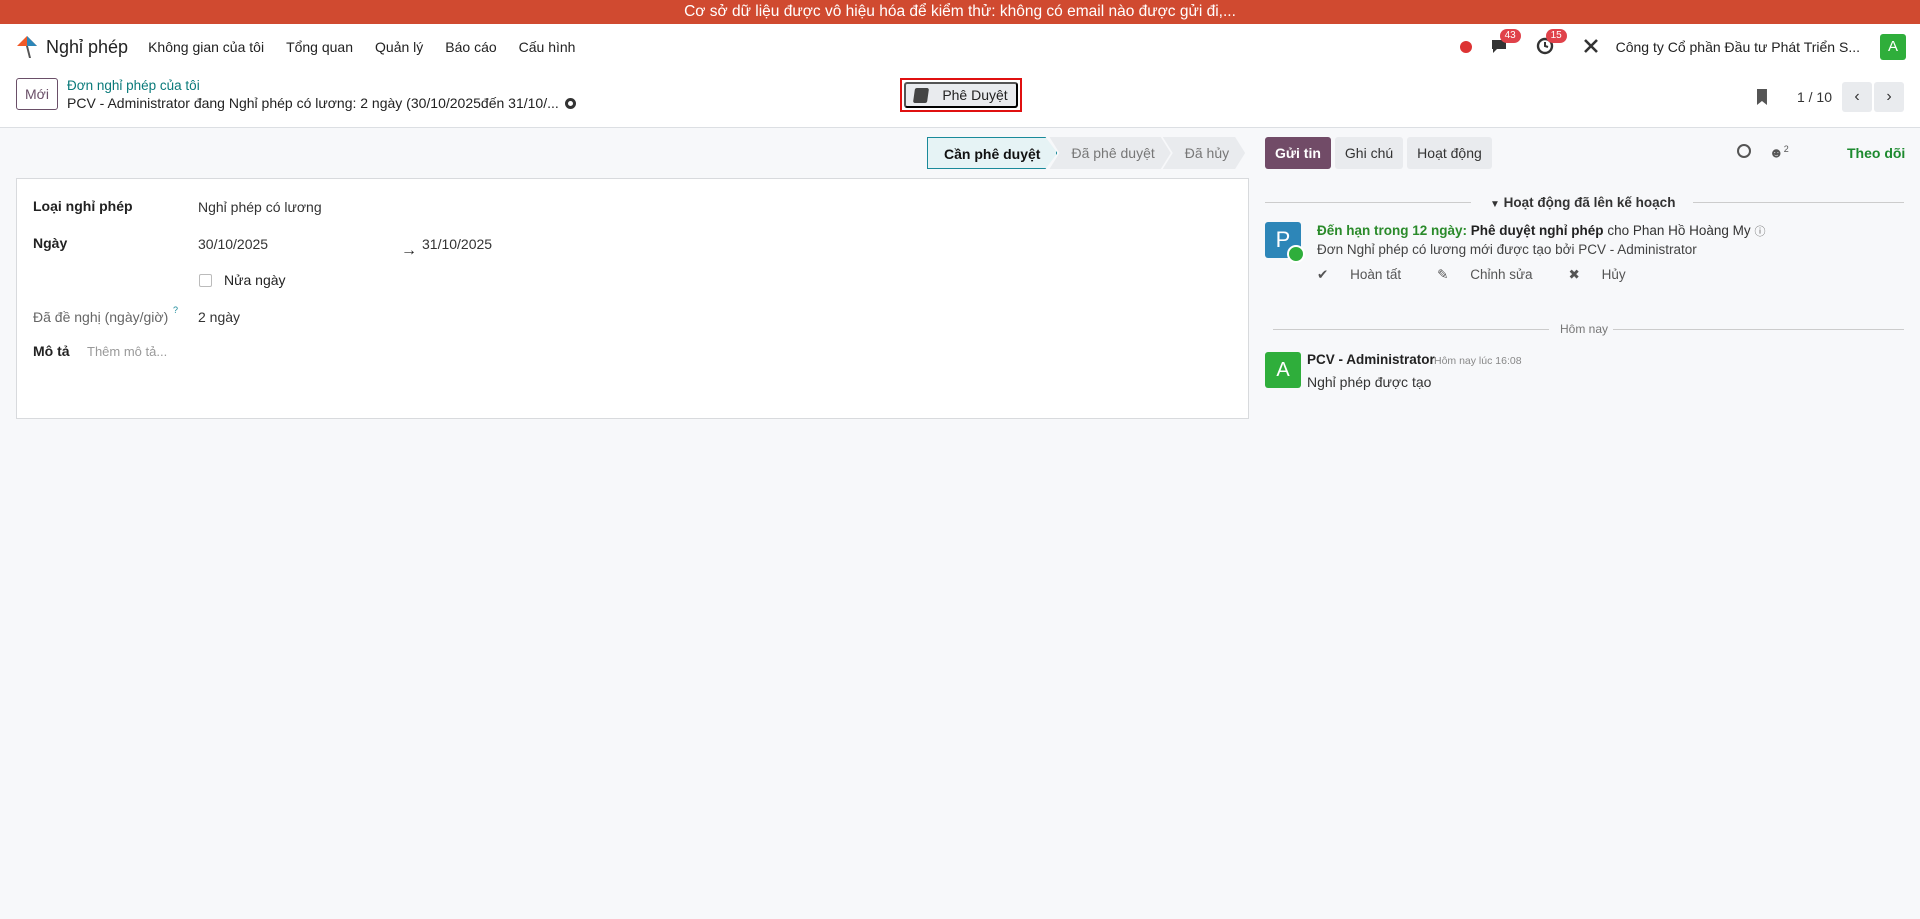 The width and height of the screenshot is (1920, 919). What do you see at coordinates (1876, 153) in the screenshot?
I see `follow-button: Theo dõi` at bounding box center [1876, 153].